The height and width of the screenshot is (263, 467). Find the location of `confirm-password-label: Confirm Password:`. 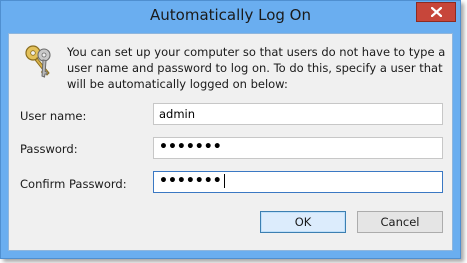

confirm-password-label: Confirm Password: is located at coordinates (73, 184).